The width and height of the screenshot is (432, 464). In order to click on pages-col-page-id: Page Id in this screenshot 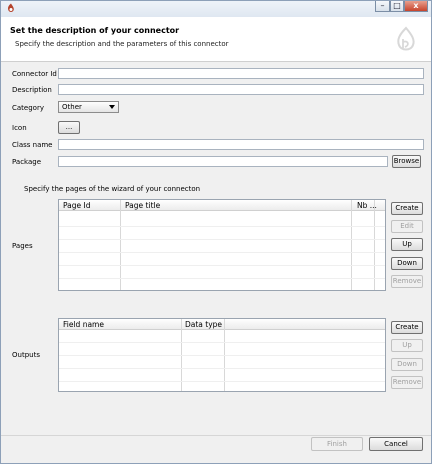, I will do `click(77, 205)`.